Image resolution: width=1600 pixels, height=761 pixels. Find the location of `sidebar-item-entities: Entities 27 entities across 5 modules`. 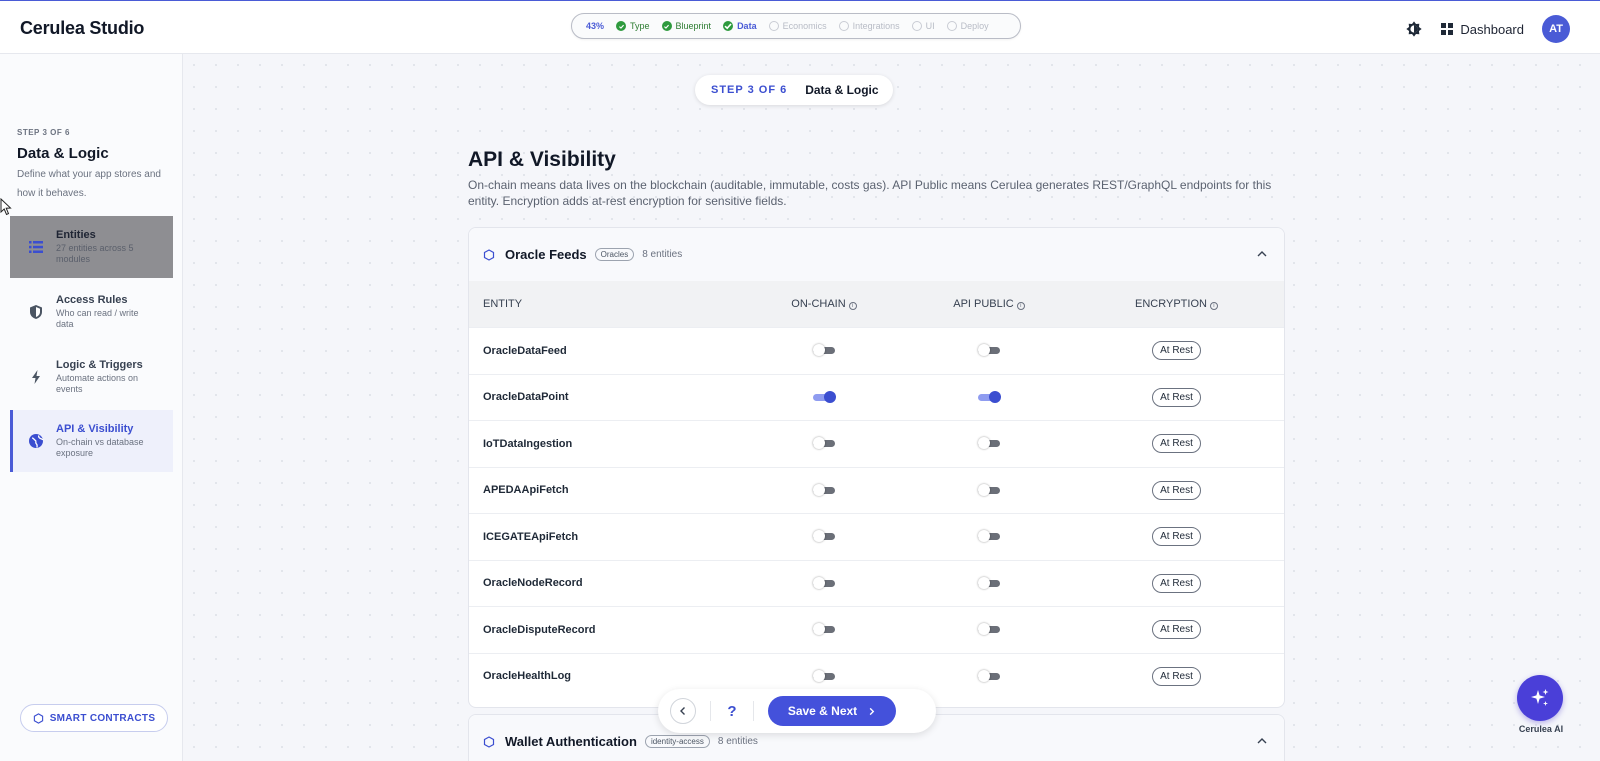

sidebar-item-entities: Entities 27 entities across 5 modules is located at coordinates (91, 247).